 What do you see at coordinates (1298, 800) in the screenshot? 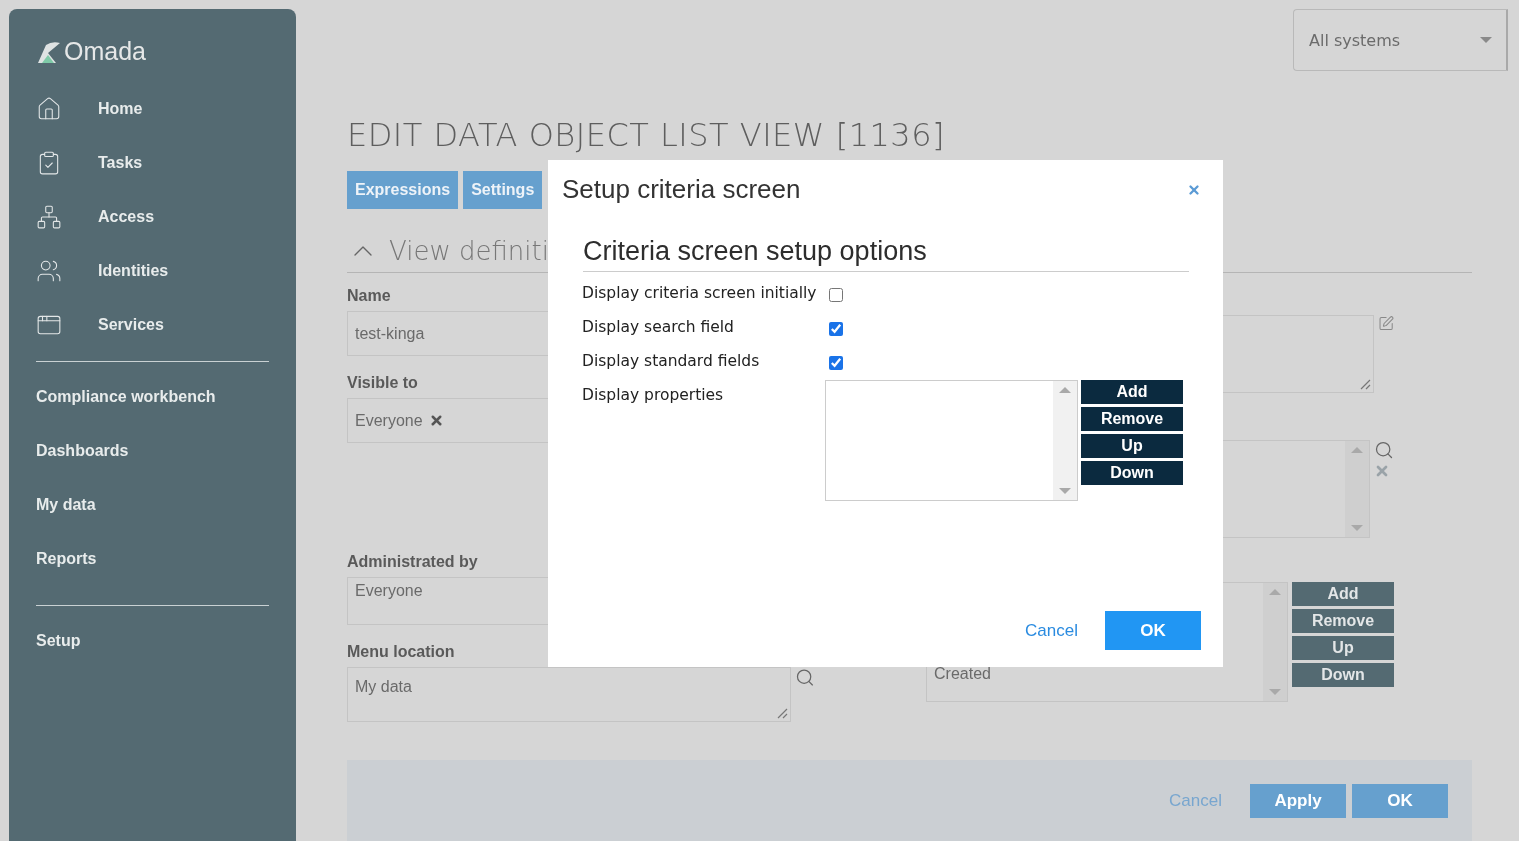
I see `footer-button: Apply` at bounding box center [1298, 800].